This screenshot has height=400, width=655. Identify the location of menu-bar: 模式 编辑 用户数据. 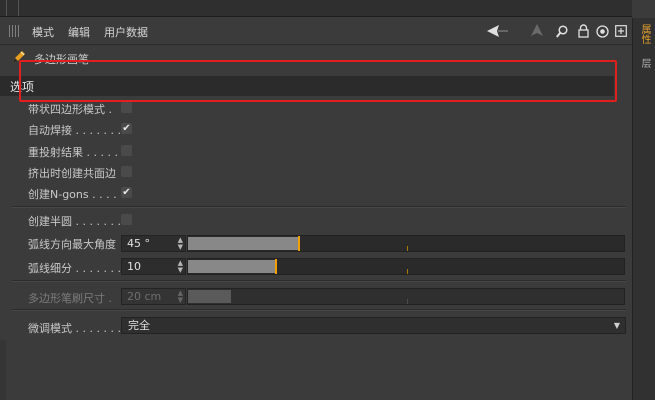
(316, 31).